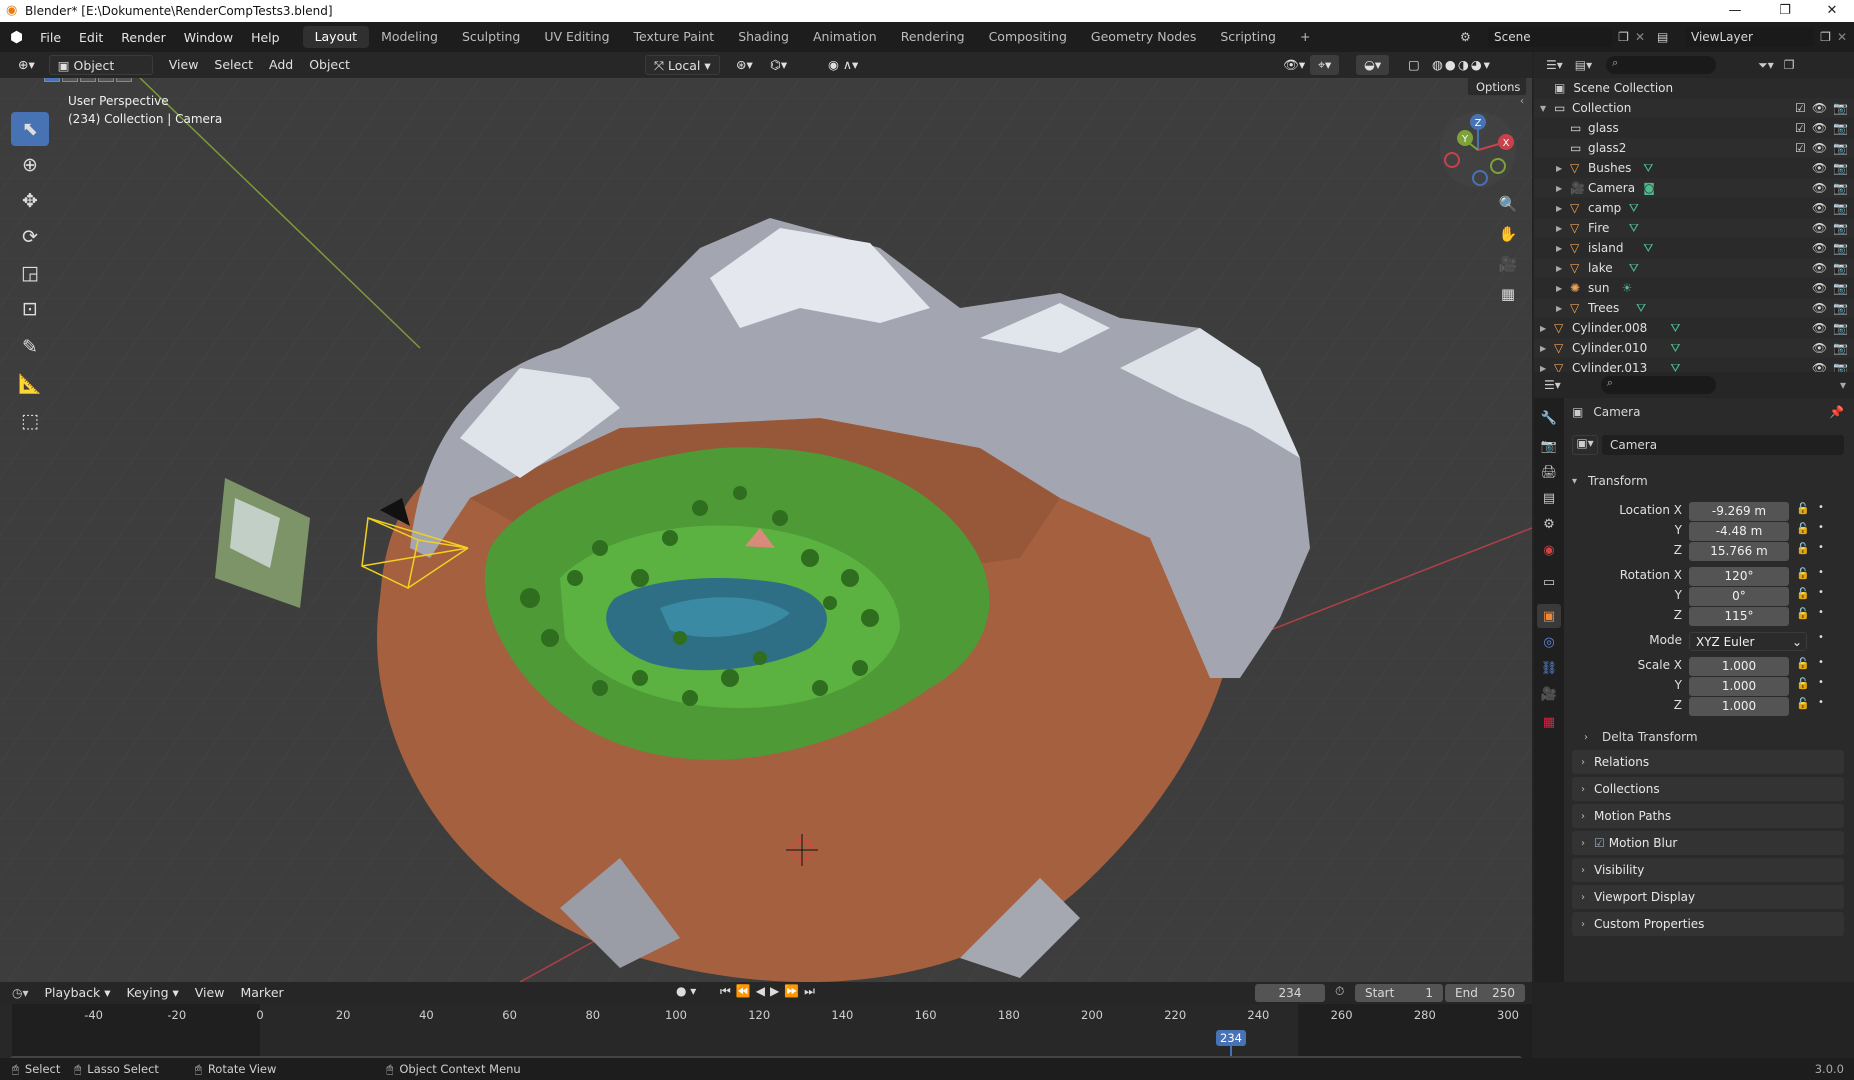  I want to click on record-icon: ● ▾, so click(686, 991).